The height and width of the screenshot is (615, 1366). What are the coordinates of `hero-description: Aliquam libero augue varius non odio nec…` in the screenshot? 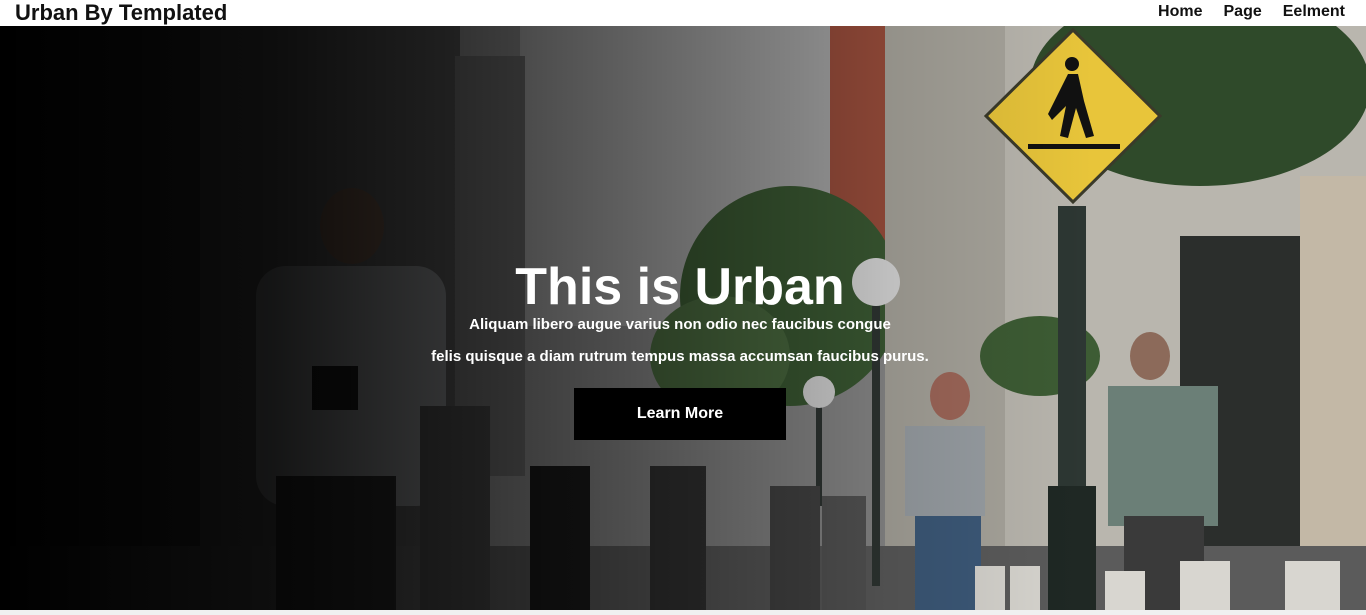 It's located at (680, 341).